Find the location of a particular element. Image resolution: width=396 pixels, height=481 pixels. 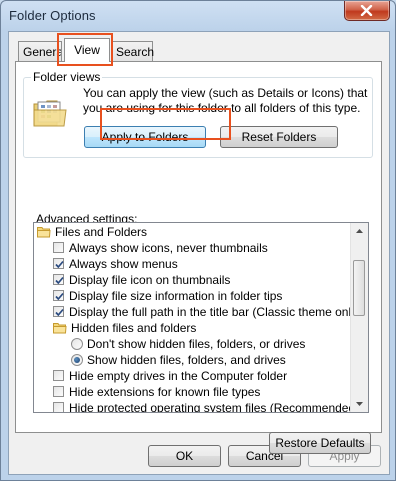

scroll-up-button is located at coordinates (359, 231).